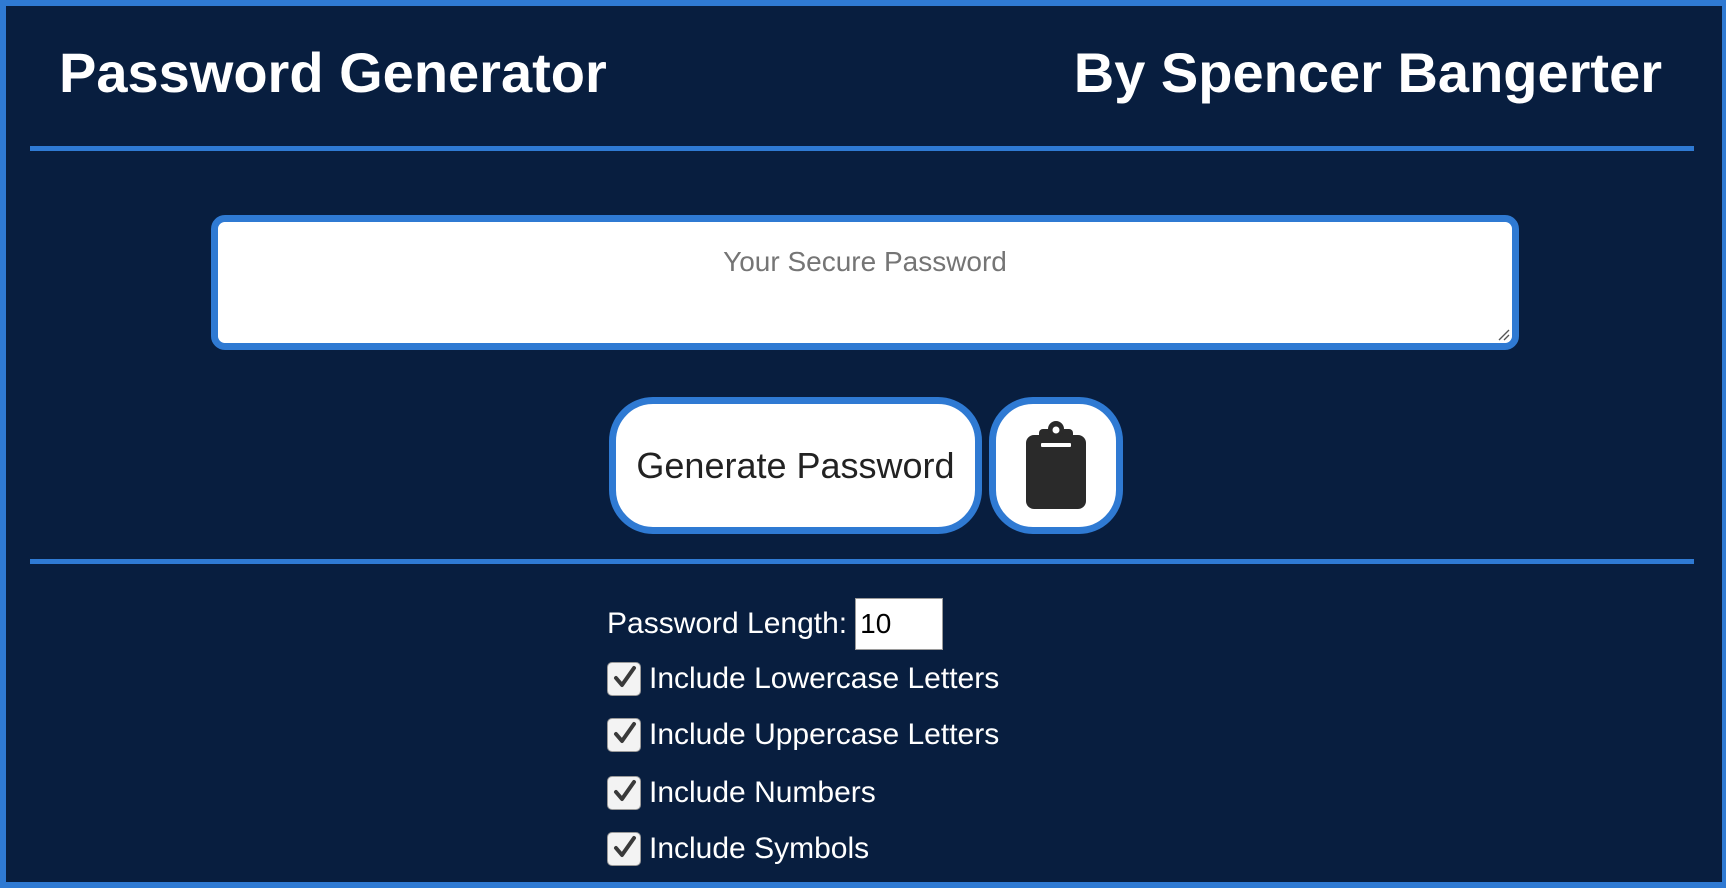 The width and height of the screenshot is (1726, 888). What do you see at coordinates (727, 623) in the screenshot?
I see `password-length-label: Password Length:` at bounding box center [727, 623].